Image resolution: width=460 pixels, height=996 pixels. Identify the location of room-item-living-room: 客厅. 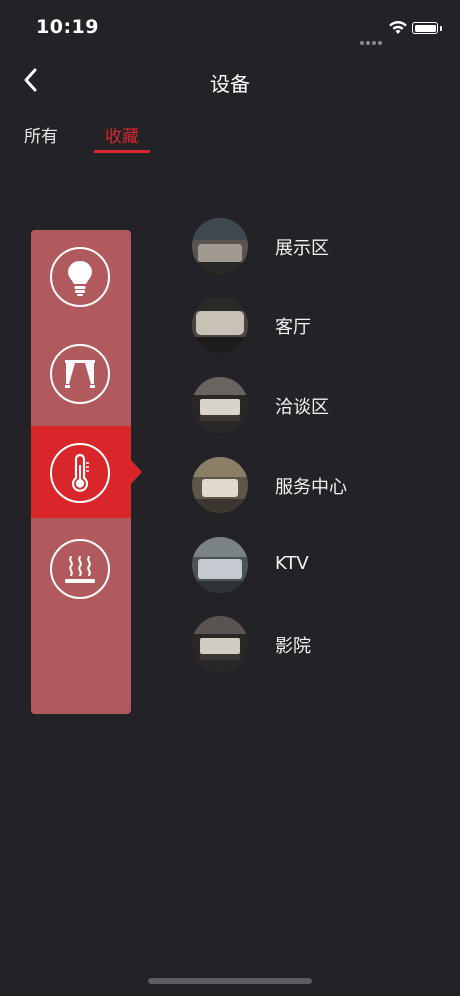
(312, 325).